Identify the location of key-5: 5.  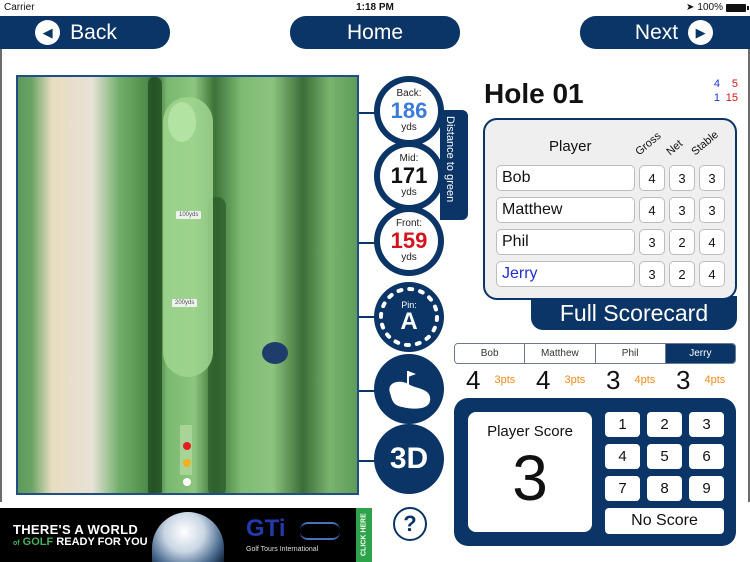
(664, 456).